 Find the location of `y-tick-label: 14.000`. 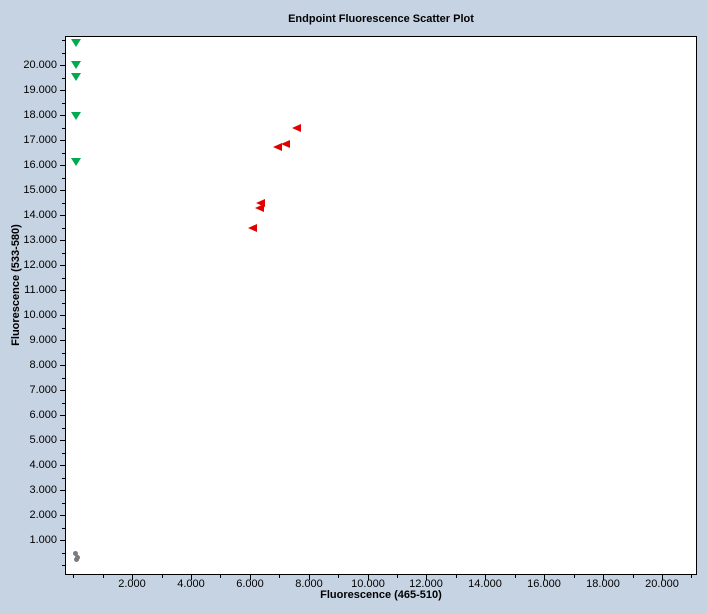

y-tick-label: 14.000 is located at coordinates (40, 215).